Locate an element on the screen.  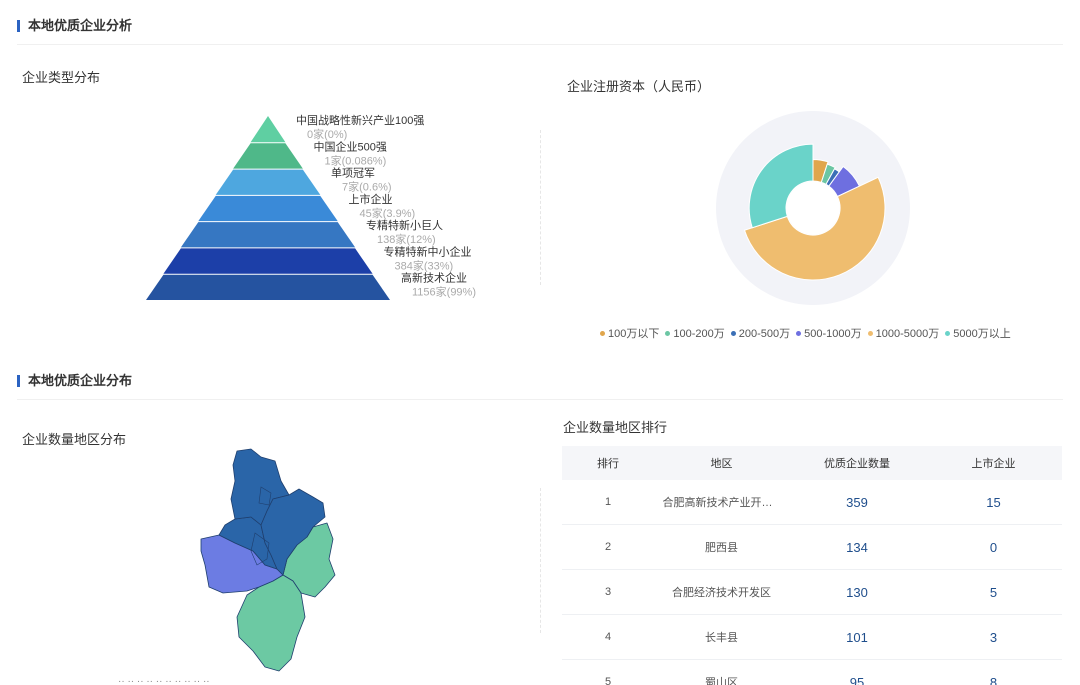
legend-item: 500-1000万 is located at coordinates (829, 333).